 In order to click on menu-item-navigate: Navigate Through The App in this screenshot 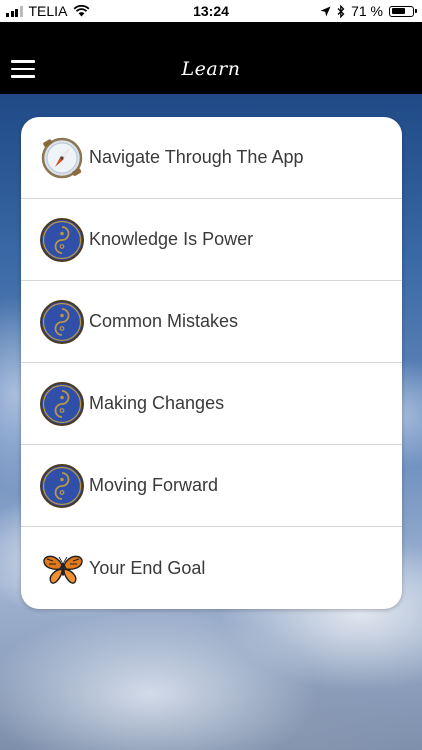, I will do `click(211, 158)`.